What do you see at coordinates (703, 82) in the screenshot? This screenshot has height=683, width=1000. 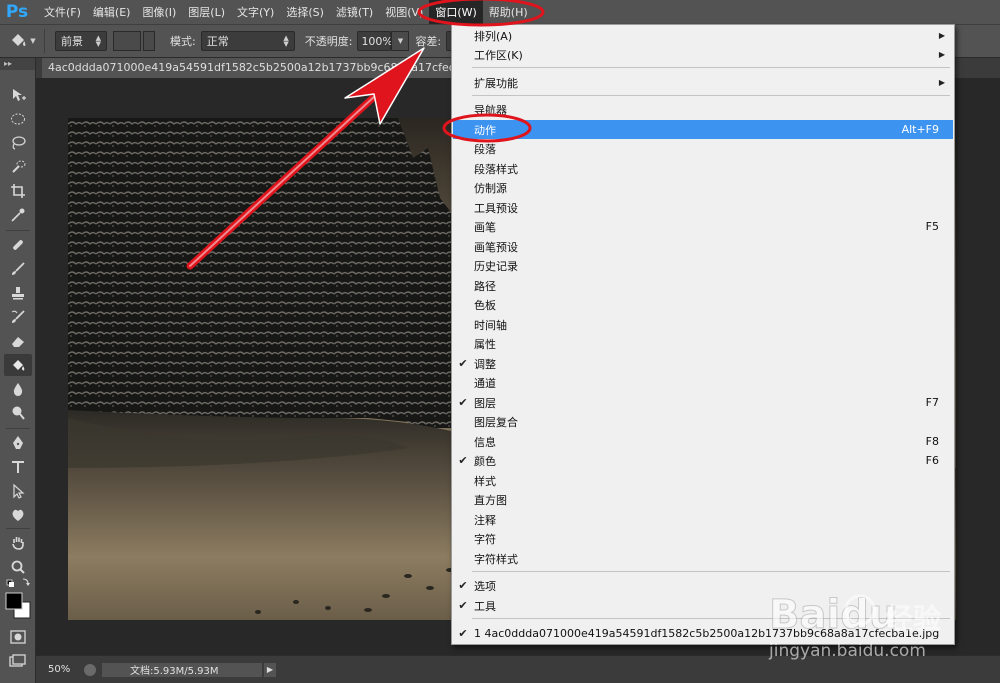 I see `menu-item-extensions: 扩展功能 ▶` at bounding box center [703, 82].